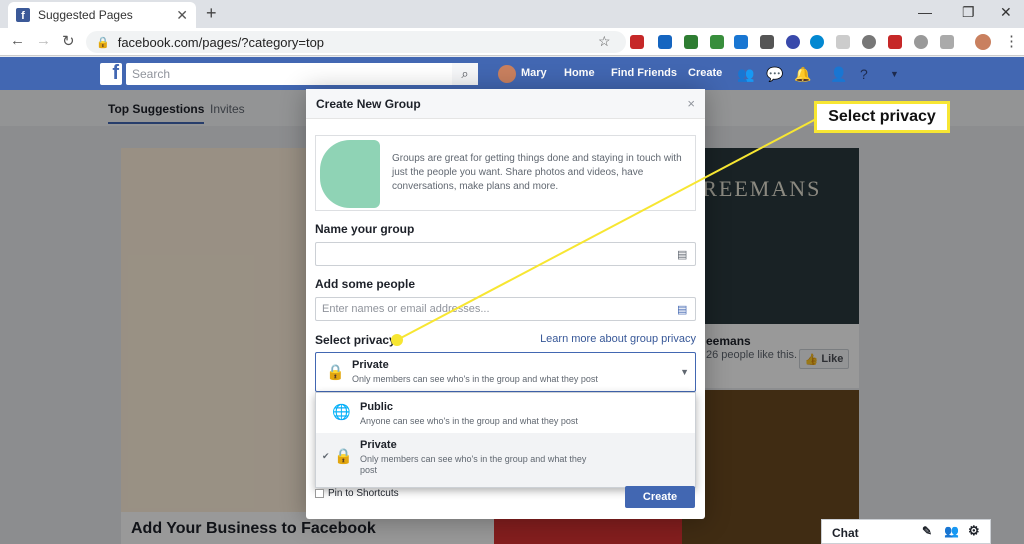 The image size is (1024, 544). Describe the element at coordinates (906, 531) in the screenshot. I see `chat-bar: Chat ✎ 👥 ⚙` at that location.